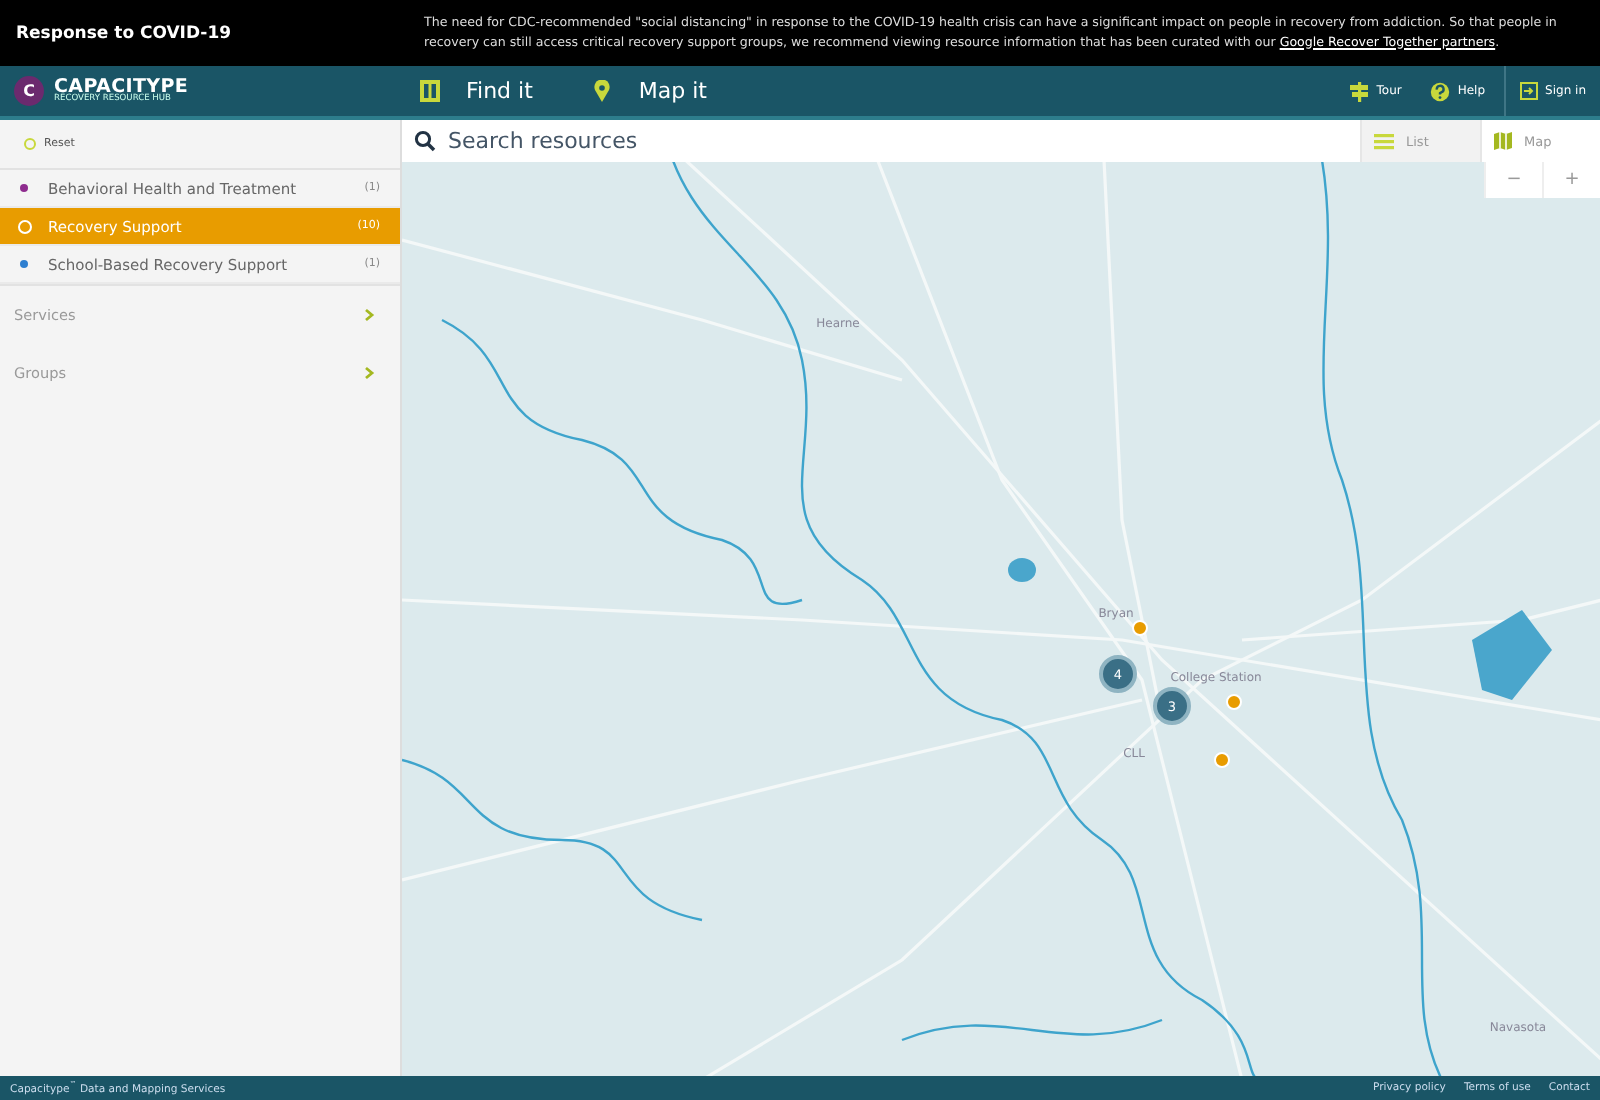 This screenshot has width=1600, height=1100. What do you see at coordinates (602, 91) in the screenshot?
I see `map-pin-icon` at bounding box center [602, 91].